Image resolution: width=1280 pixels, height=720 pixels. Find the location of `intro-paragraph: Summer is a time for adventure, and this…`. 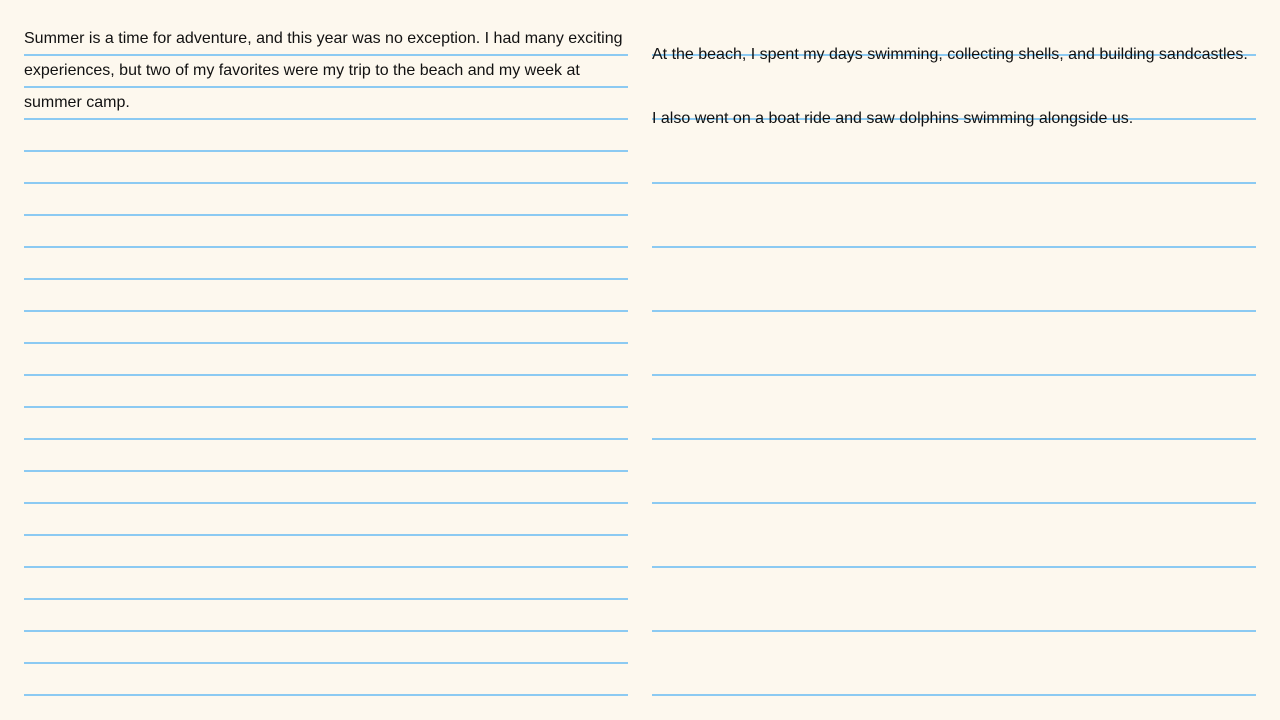

intro-paragraph: Summer is a time for adventure, and this… is located at coordinates (323, 70).